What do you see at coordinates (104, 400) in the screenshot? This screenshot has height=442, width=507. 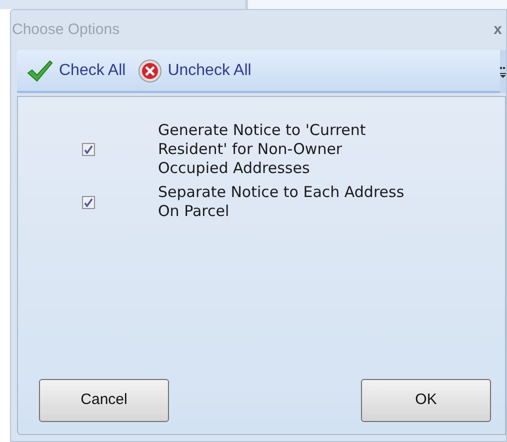 I see `cancel-button: Cancel` at bounding box center [104, 400].